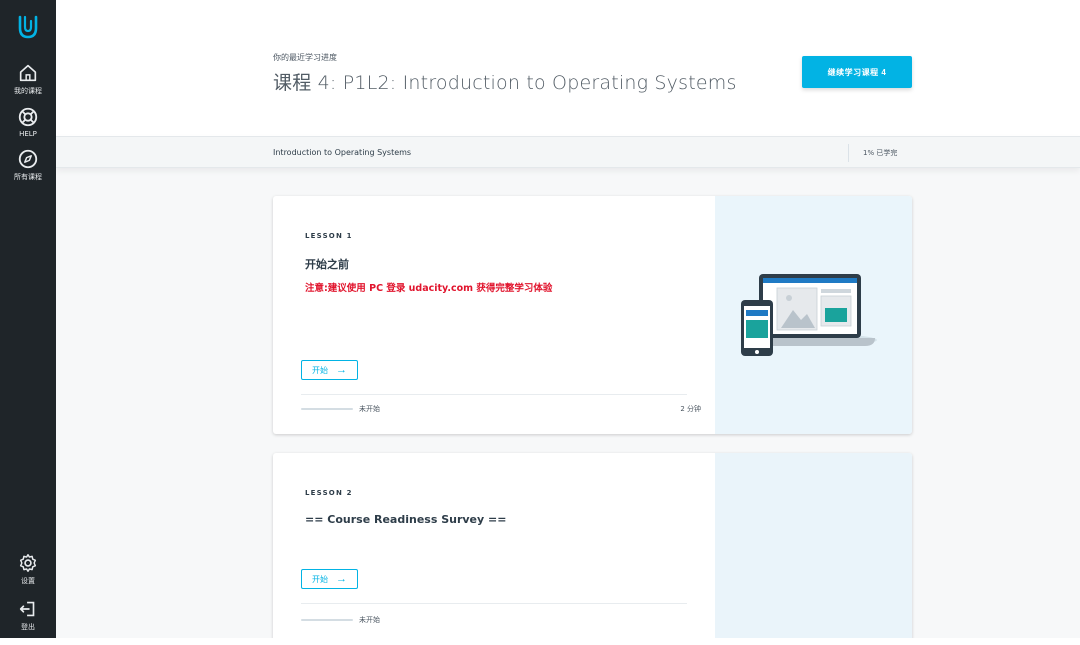  What do you see at coordinates (28, 134) in the screenshot?
I see `sidebar-item-label: HELP` at bounding box center [28, 134].